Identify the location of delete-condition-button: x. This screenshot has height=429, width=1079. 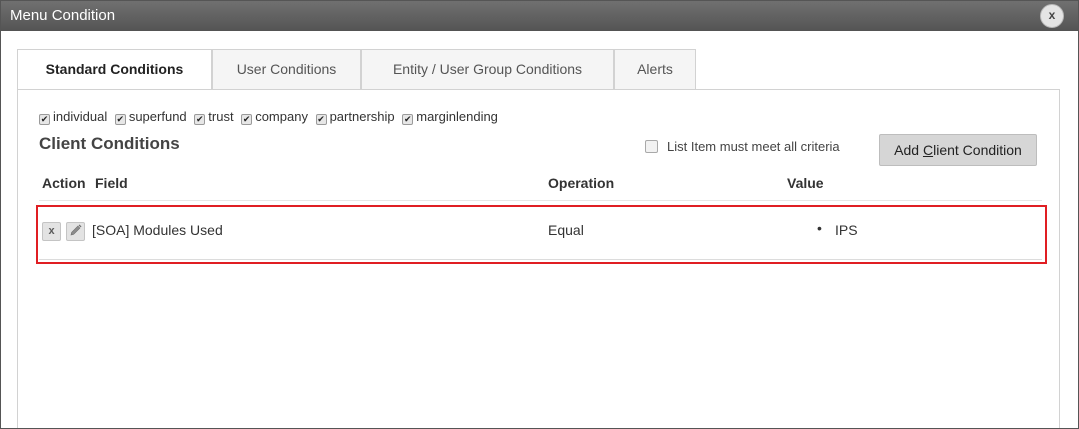
(51, 231).